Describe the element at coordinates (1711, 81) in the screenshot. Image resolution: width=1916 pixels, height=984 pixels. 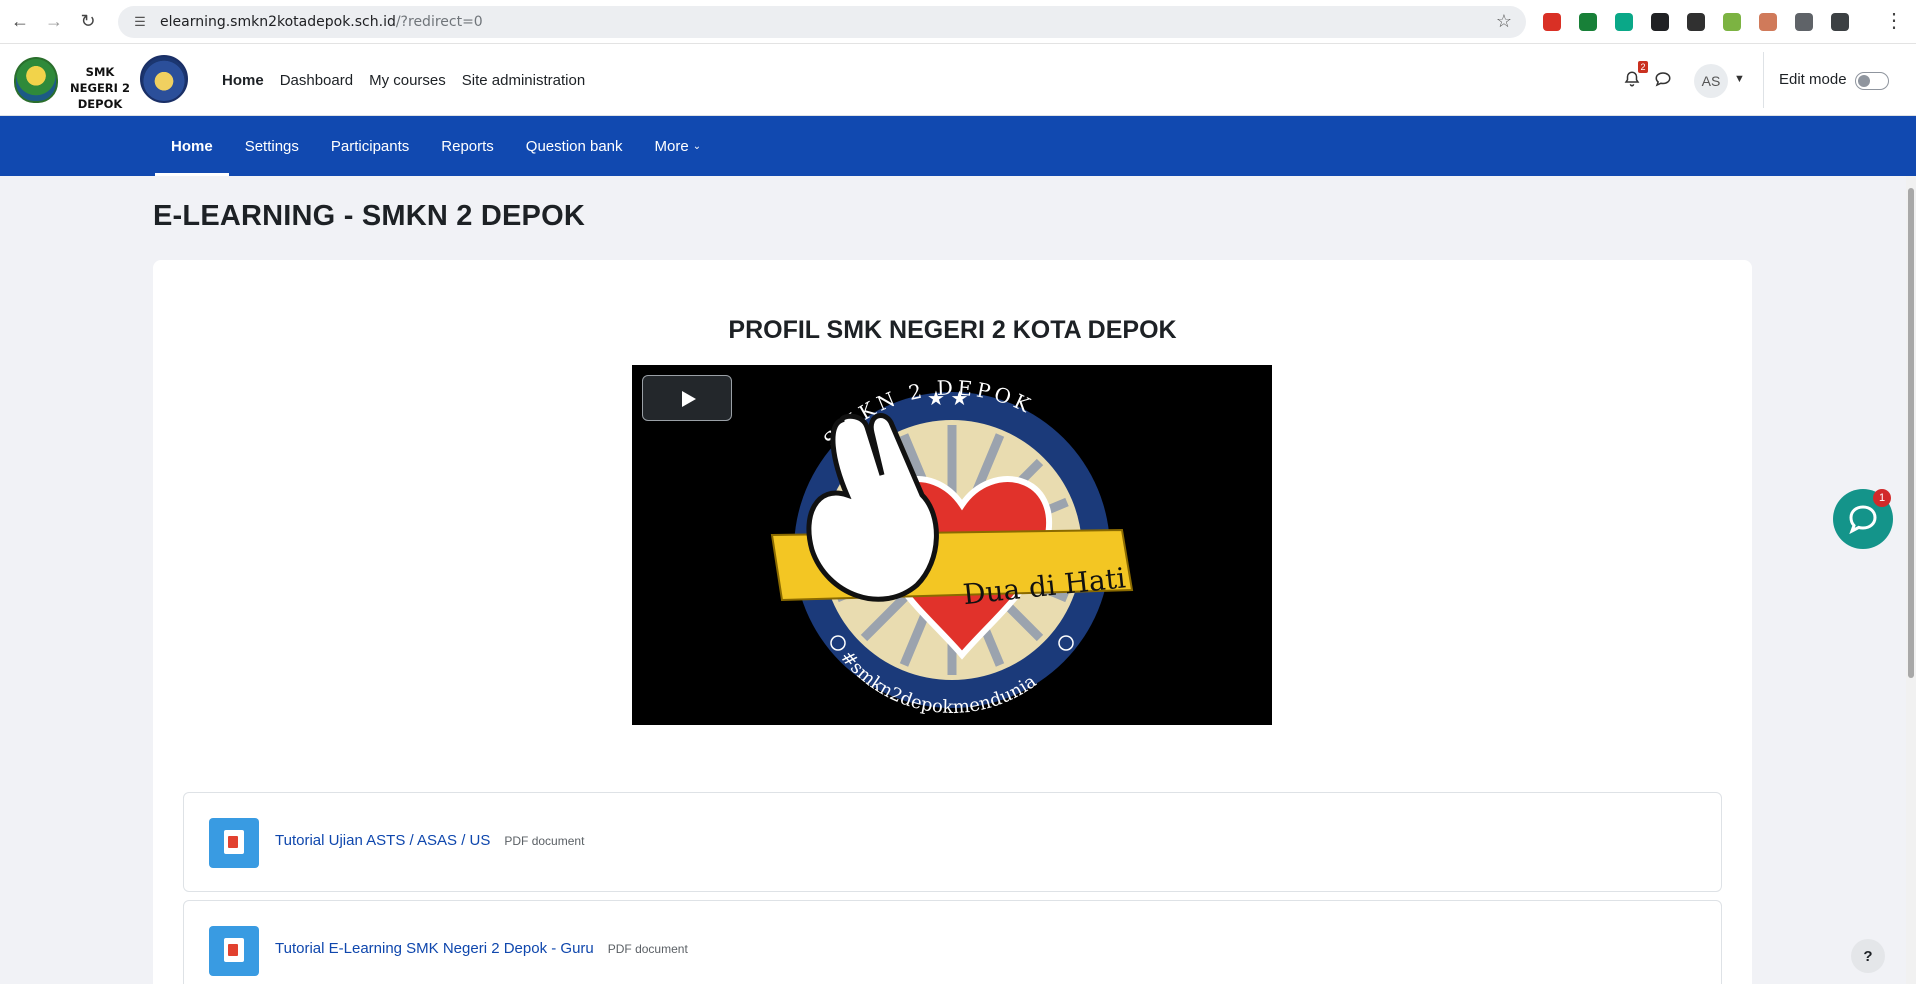
I see `user-avatar: AS` at that location.